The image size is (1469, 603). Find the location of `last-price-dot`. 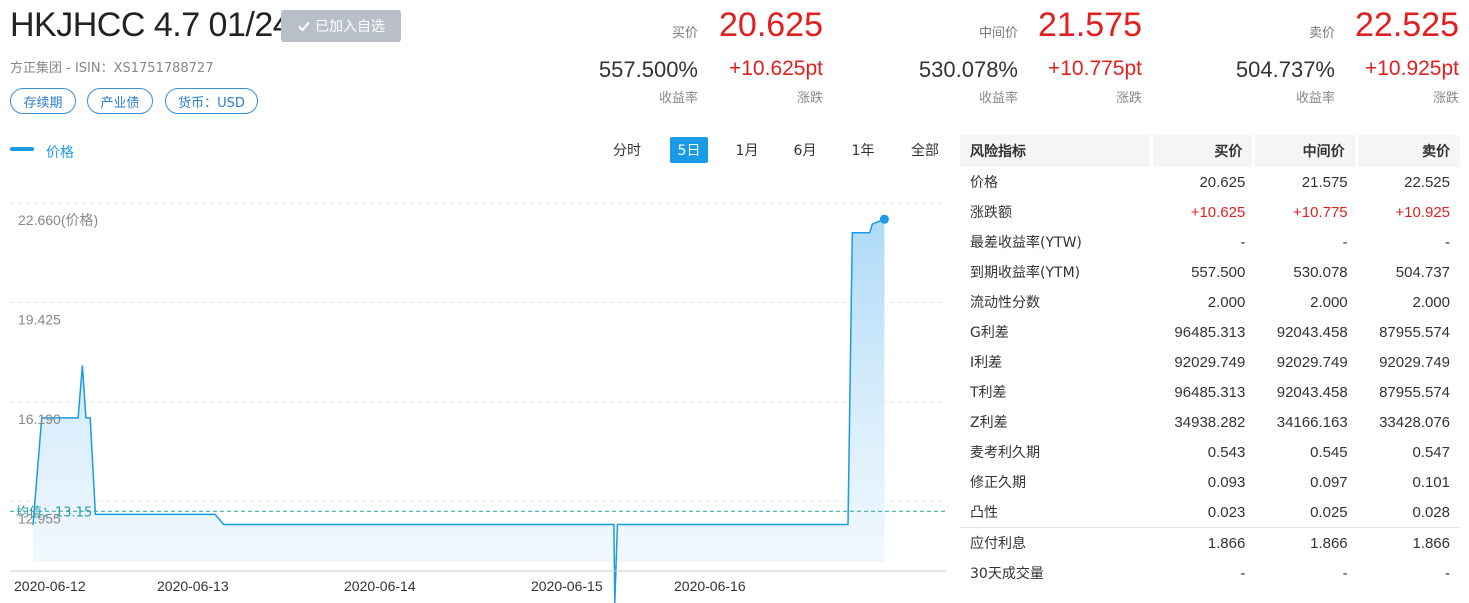

last-price-dot is located at coordinates (884, 219).